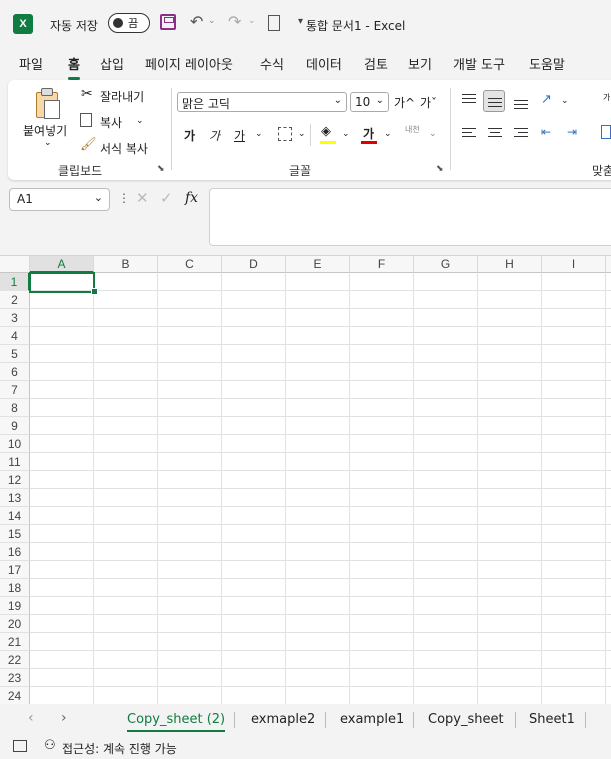  What do you see at coordinates (189, 63) in the screenshot?
I see `tab-page-layout: 페이지 레이아웃` at bounding box center [189, 63].